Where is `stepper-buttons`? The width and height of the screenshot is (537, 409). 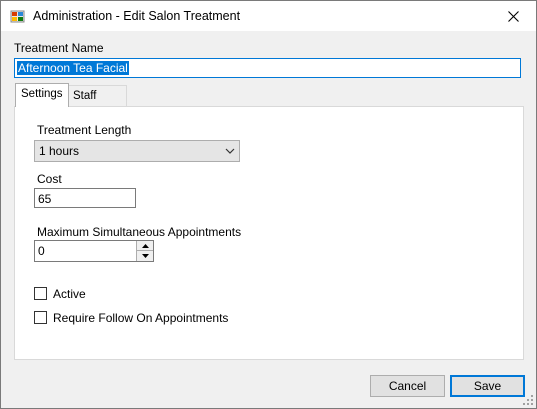
stepper-buttons is located at coordinates (144, 251).